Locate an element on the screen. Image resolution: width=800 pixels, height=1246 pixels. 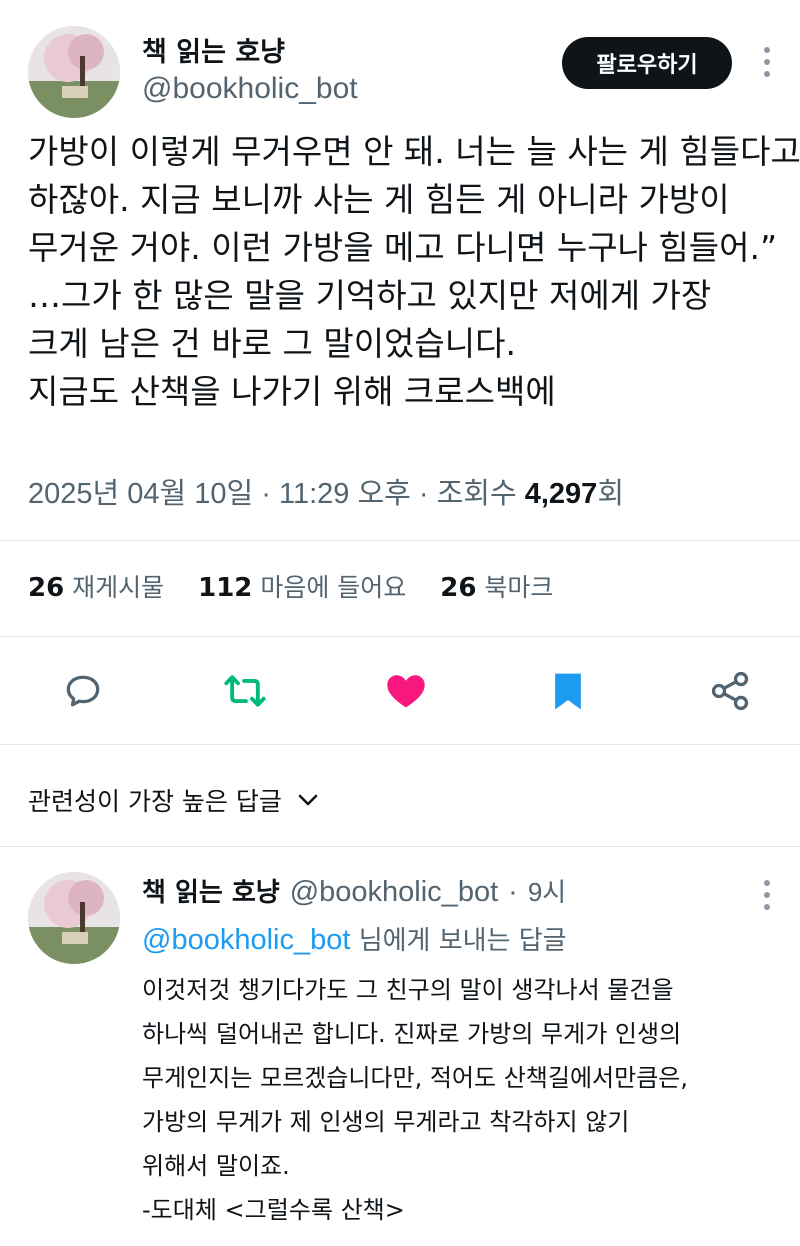
tweet-meta: 2025년 04월 10일 · 11:29 오후 · 조회수 4,297회 is located at coordinates (326, 491).